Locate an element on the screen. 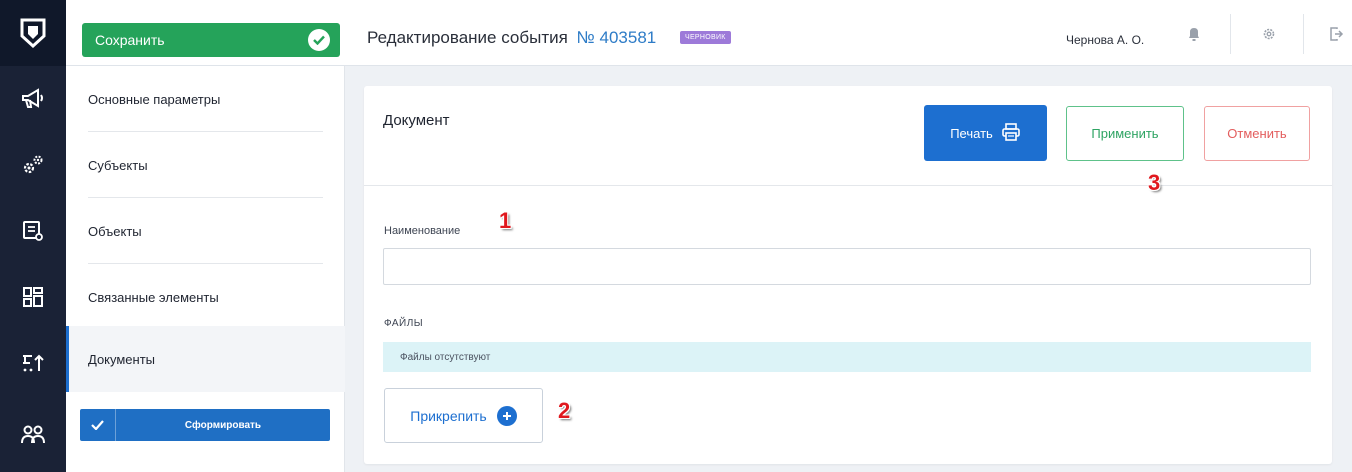 The width and height of the screenshot is (1352, 472). apply-button-label: Применить is located at coordinates (1125, 133).